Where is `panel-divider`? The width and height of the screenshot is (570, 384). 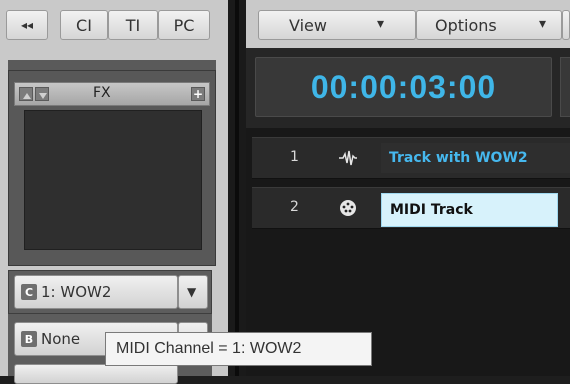
panel-divider is located at coordinates (237, 188).